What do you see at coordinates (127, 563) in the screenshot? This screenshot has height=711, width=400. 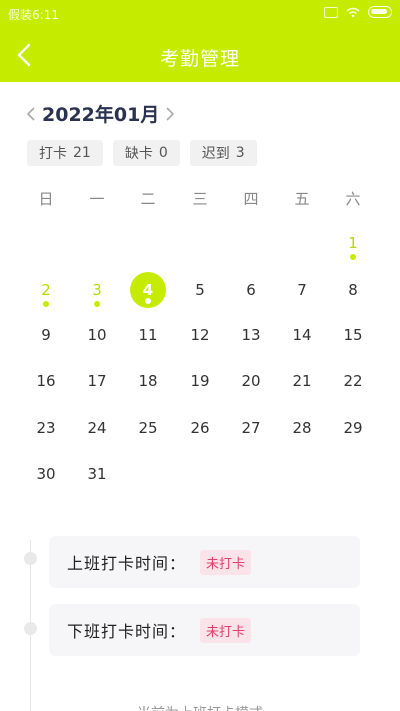 I see `morning-punch-label: 上班打卡时间：` at bounding box center [127, 563].